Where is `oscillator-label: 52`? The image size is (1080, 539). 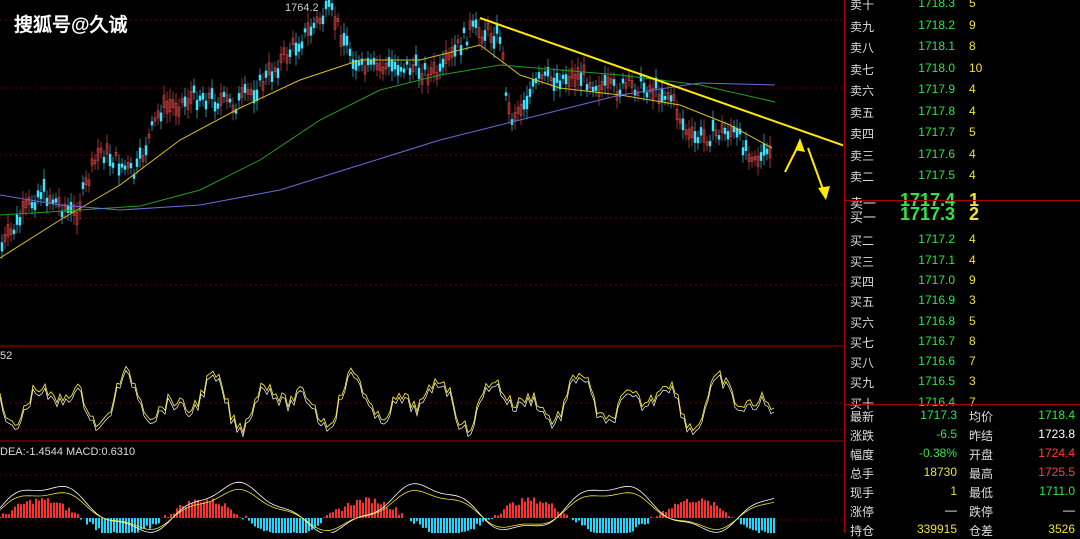 oscillator-label: 52 is located at coordinates (6, 356).